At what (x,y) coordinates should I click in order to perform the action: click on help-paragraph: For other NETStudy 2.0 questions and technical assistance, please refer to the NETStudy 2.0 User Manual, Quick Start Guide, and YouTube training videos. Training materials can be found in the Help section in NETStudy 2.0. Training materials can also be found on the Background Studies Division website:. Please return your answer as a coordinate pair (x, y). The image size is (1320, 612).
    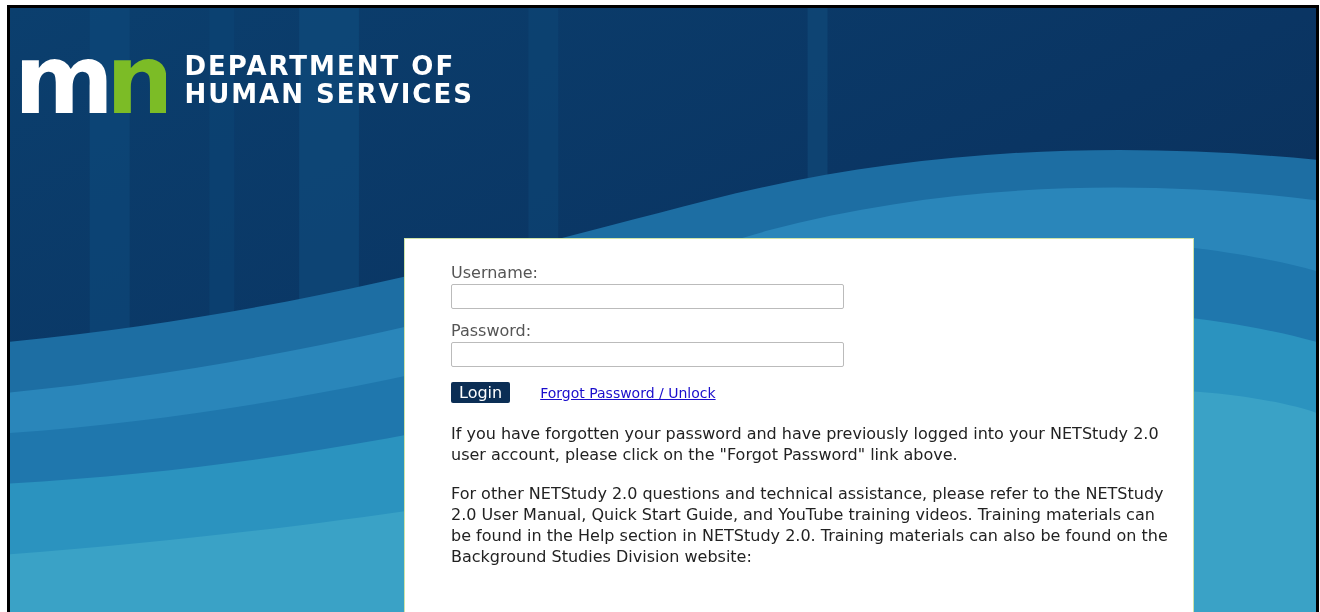
    Looking at the image, I should click on (810, 525).